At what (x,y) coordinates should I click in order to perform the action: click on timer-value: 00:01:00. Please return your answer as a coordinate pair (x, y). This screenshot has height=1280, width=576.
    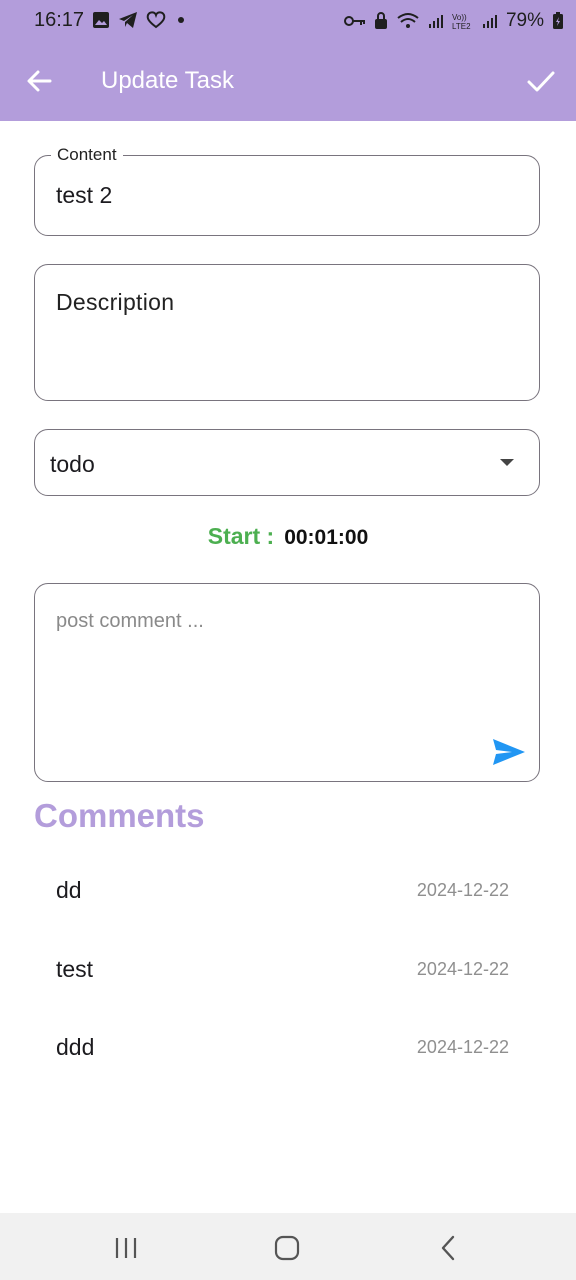
    Looking at the image, I should click on (326, 537).